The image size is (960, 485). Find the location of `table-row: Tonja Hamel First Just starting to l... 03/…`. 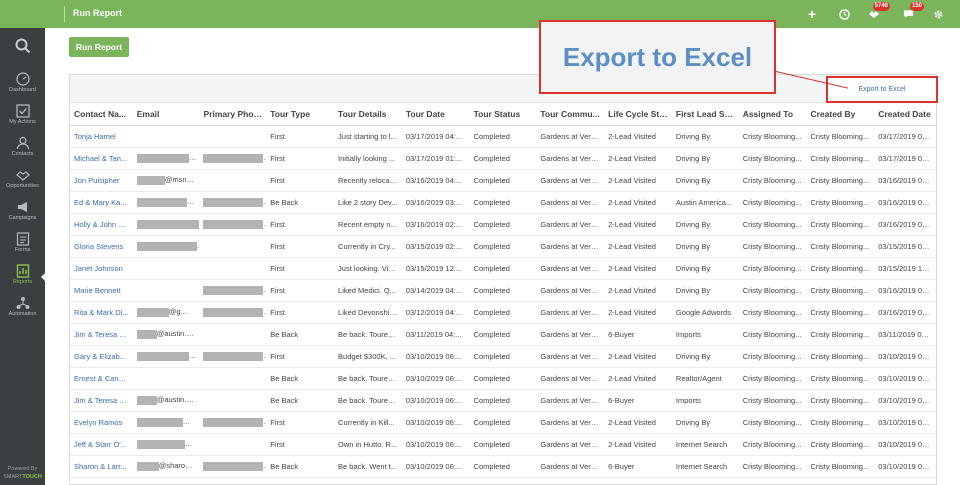

table-row: Tonja Hamel First Just starting to l... 03/… is located at coordinates (503, 136).